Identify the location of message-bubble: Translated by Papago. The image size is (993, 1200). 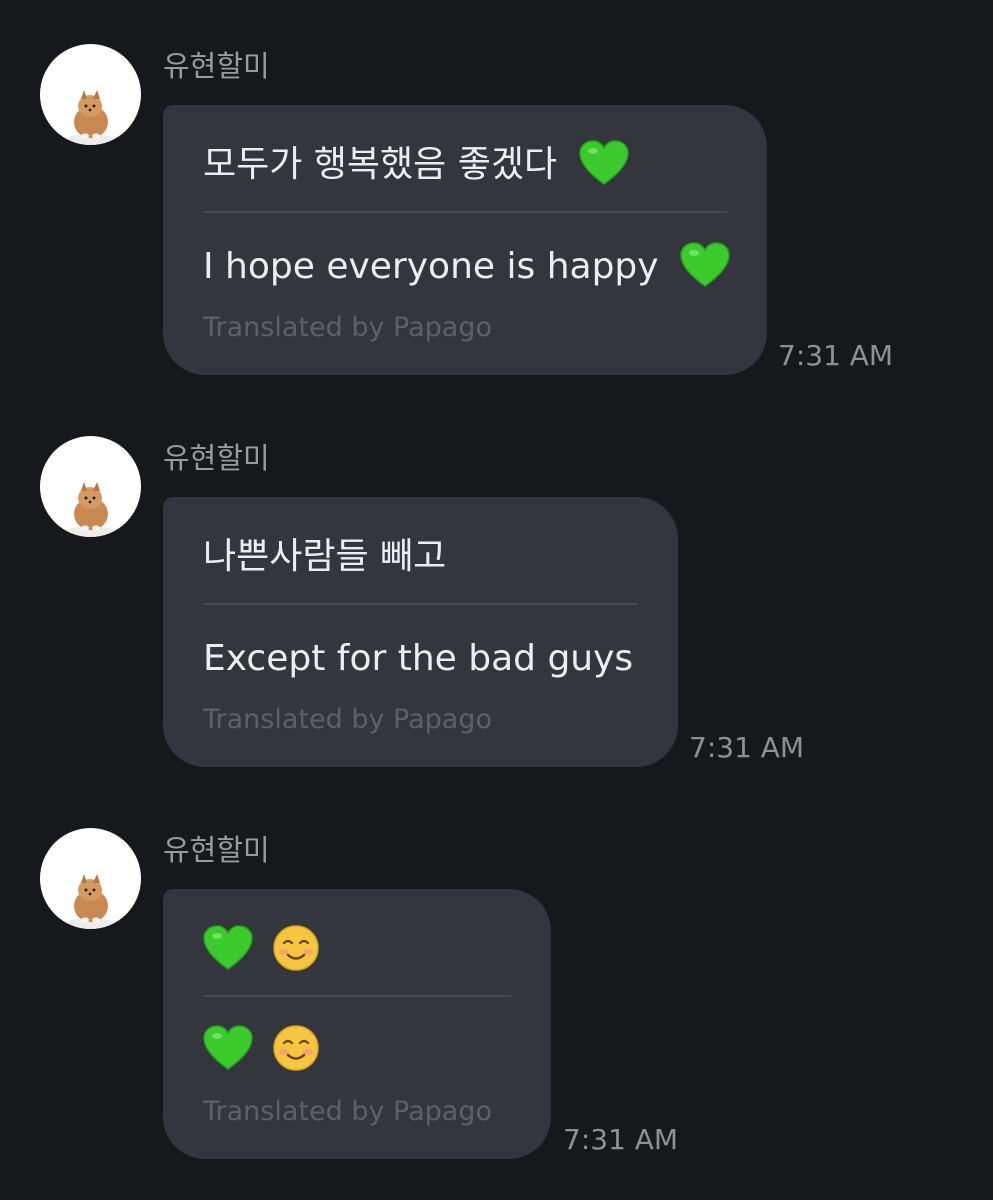
(357, 1024).